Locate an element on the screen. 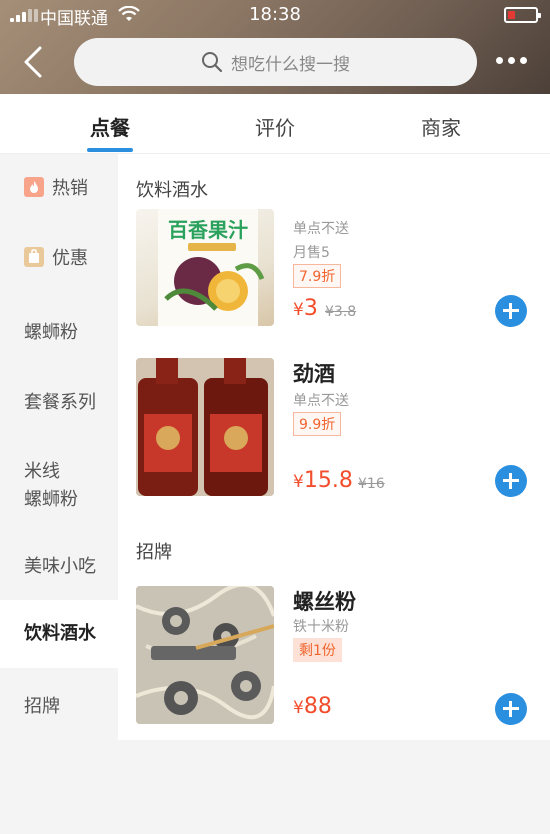 This screenshot has height=834, width=550. tab-order: 点餐 is located at coordinates (110, 126).